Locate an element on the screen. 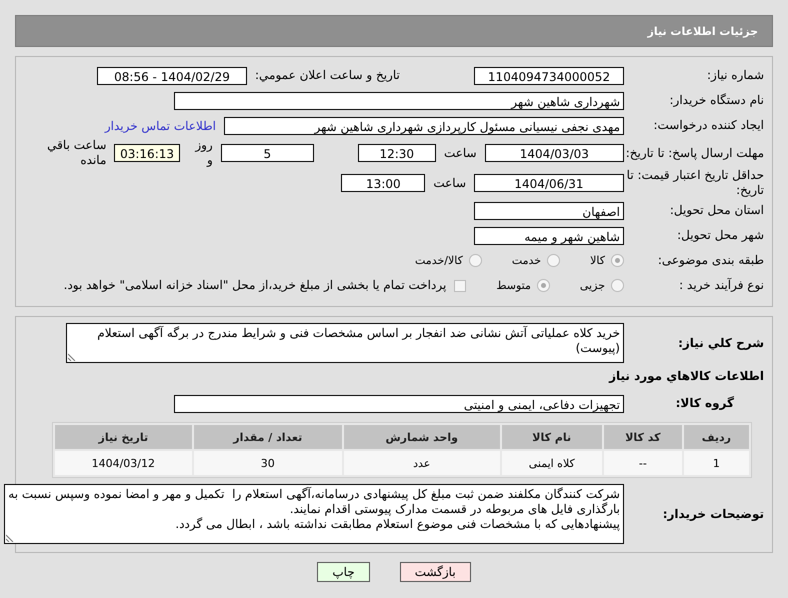  table-cell: 1404/03/12 is located at coordinates (123, 463).